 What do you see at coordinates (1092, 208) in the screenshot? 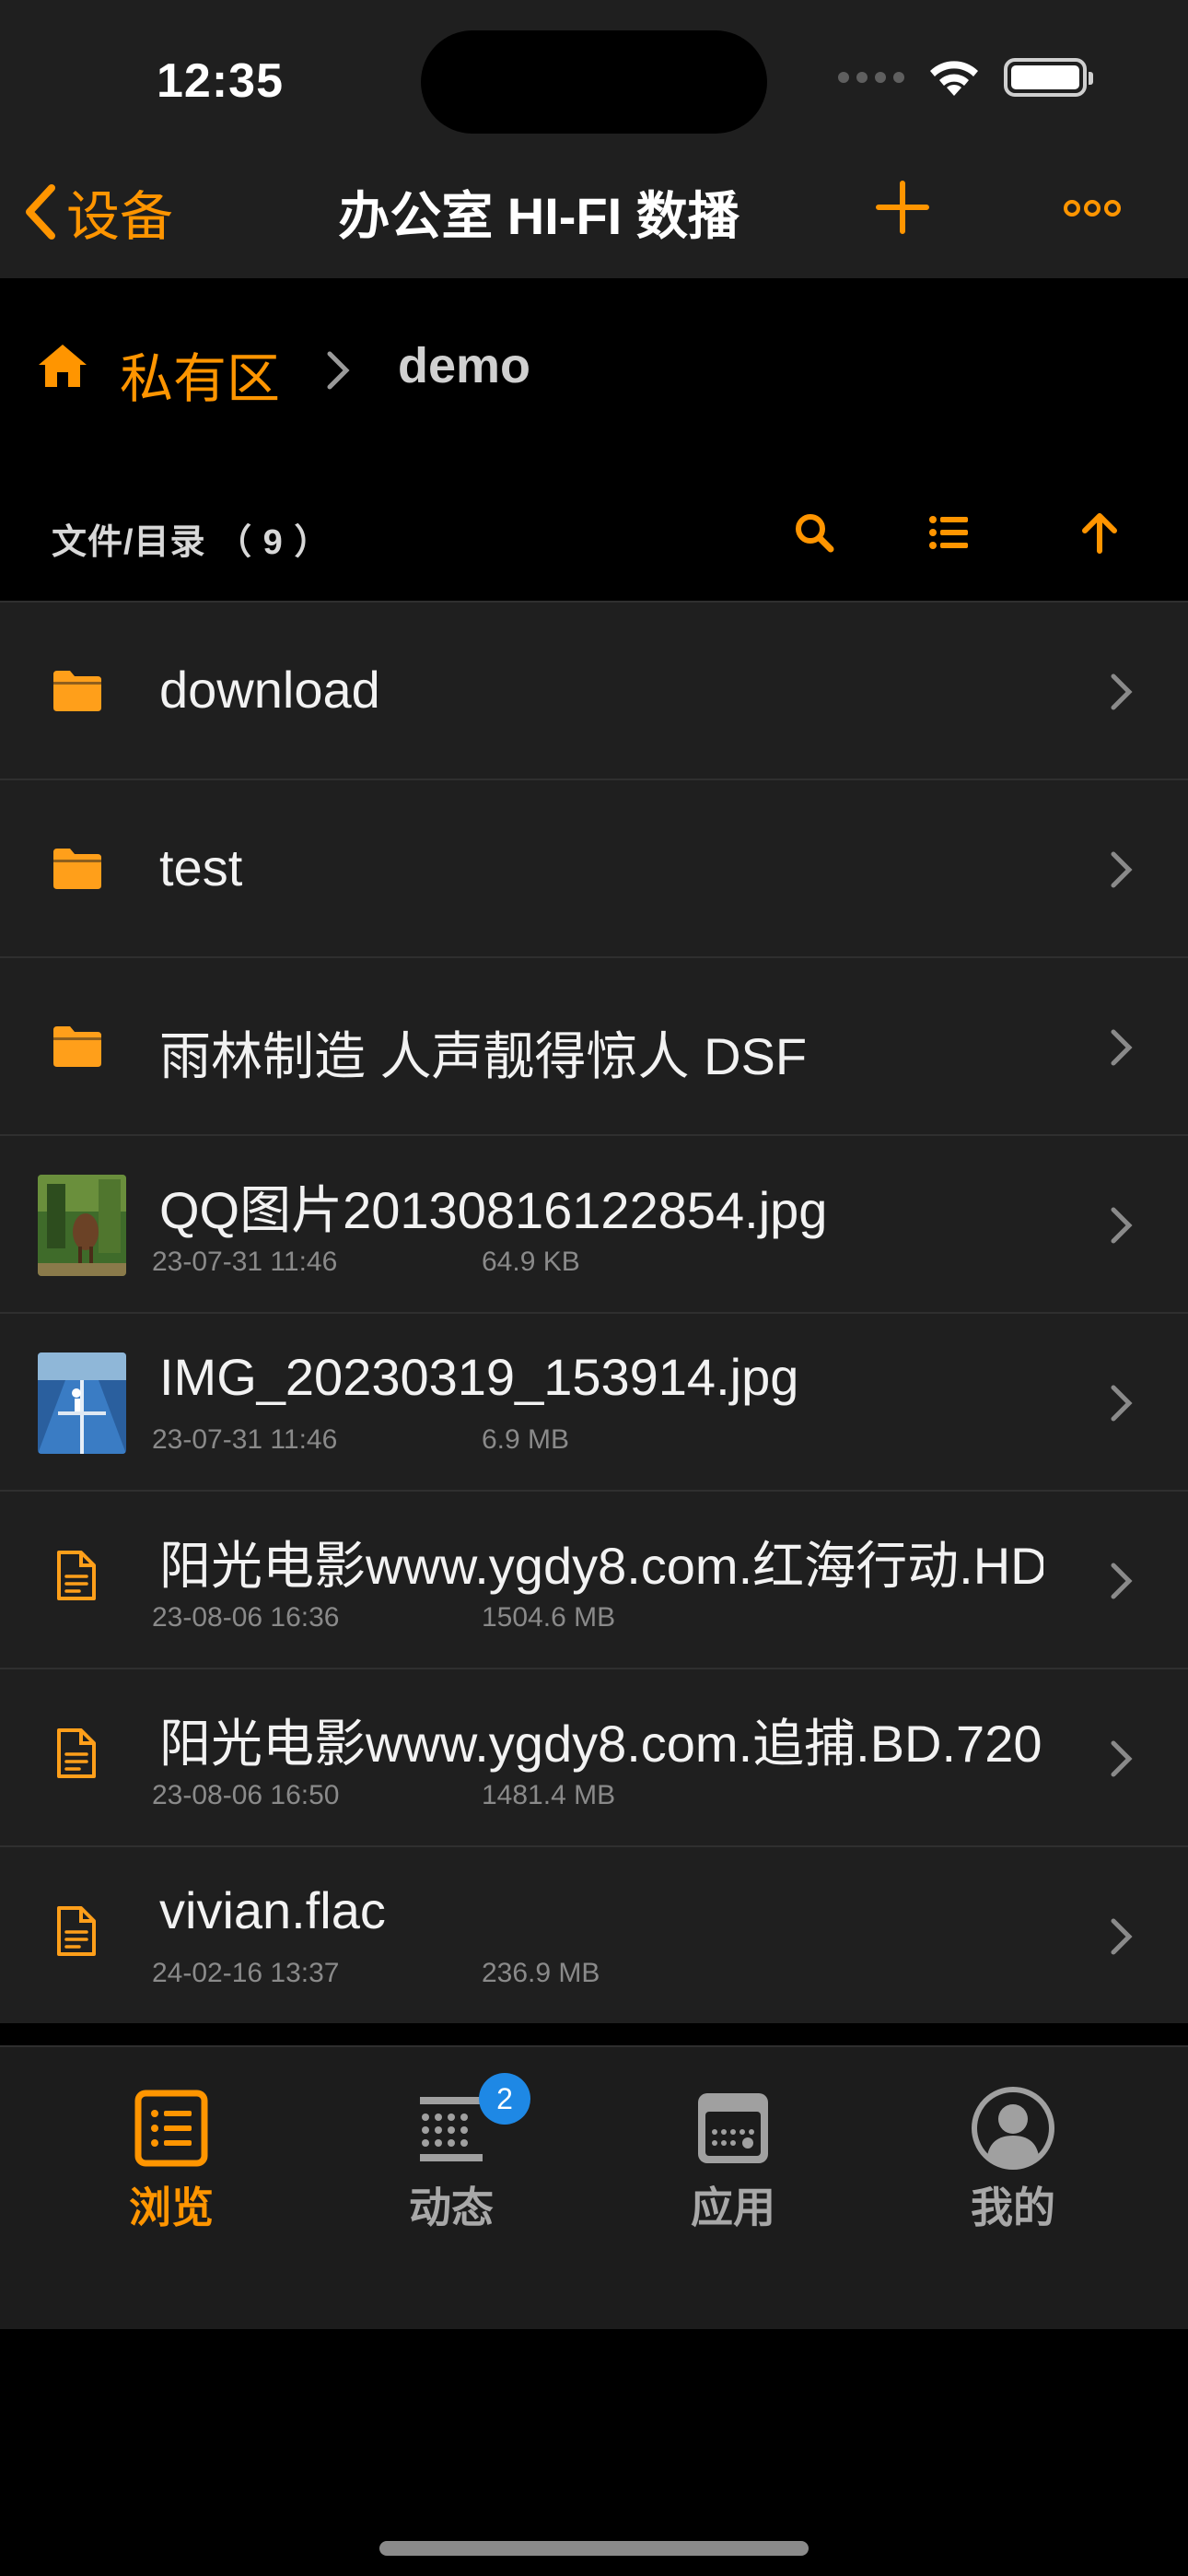
I see `more-options-icon` at bounding box center [1092, 208].